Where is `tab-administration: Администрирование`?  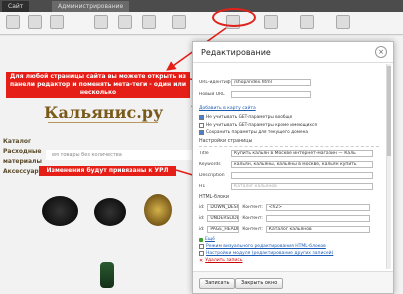 tab-administration: Администрирование is located at coordinates (91, 6).